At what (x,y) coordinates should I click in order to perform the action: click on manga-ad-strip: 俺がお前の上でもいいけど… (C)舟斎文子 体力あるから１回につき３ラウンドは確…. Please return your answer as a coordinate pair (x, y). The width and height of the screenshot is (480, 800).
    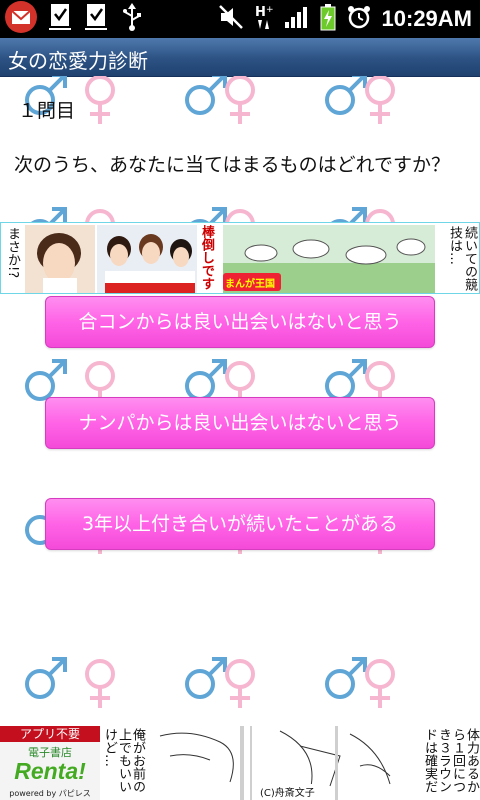
    Looking at the image, I should click on (290, 763).